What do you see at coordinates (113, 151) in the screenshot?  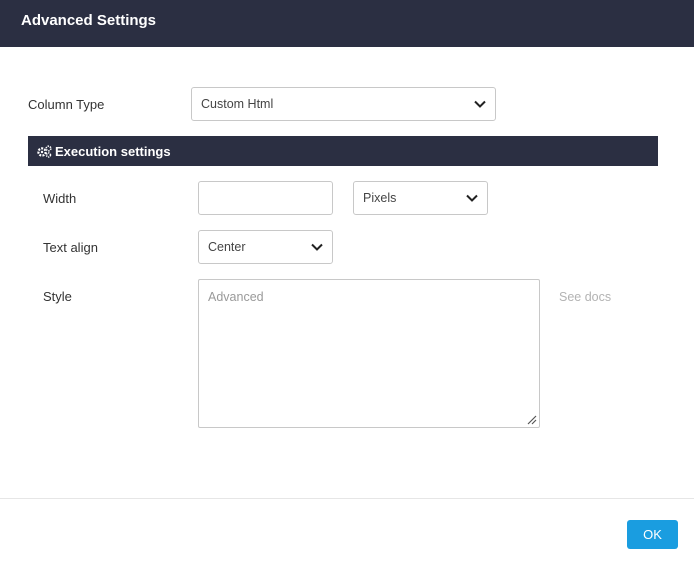 I see `section-title: Execution settings` at bounding box center [113, 151].